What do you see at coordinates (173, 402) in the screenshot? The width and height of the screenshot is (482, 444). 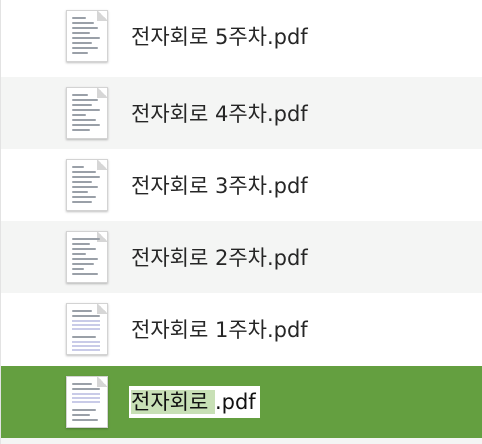 I see `rename-selected-text: 전자회로` at bounding box center [173, 402].